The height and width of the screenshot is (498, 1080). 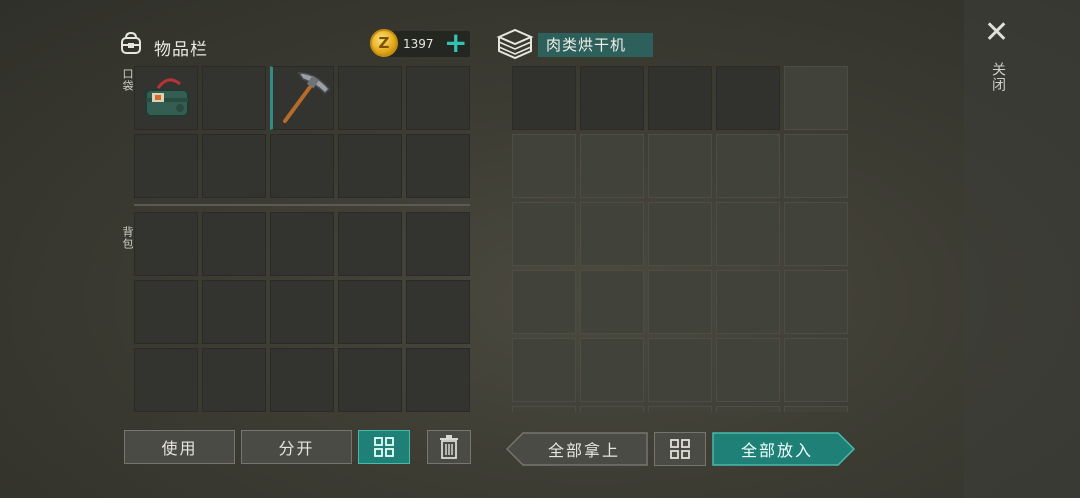 I want to click on pocket-label: 口袋, so click(x=127, y=80).